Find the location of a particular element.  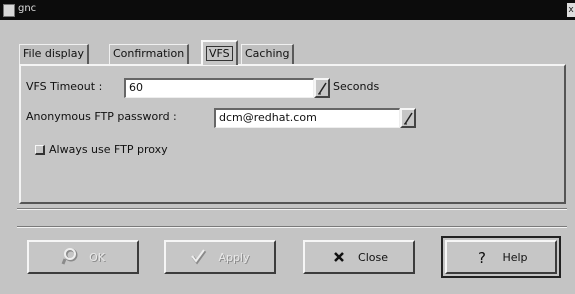

tab-confirmation: Confirmation is located at coordinates (149, 54).